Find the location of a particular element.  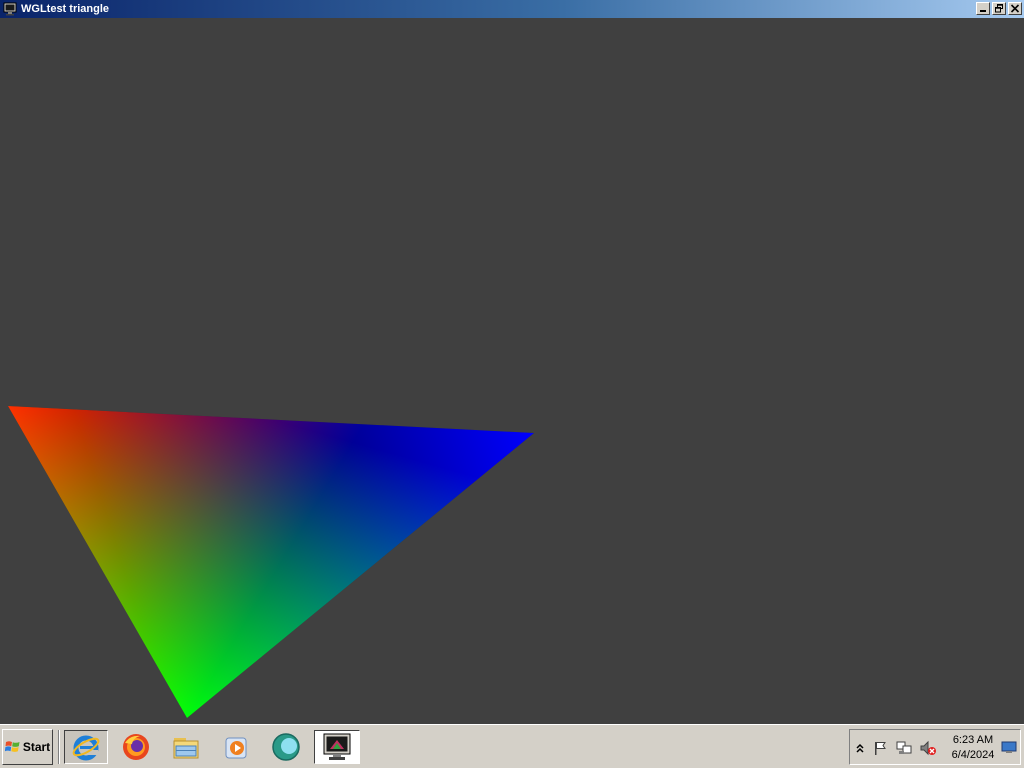

quick-launch-file-explorer is located at coordinates (186, 747).